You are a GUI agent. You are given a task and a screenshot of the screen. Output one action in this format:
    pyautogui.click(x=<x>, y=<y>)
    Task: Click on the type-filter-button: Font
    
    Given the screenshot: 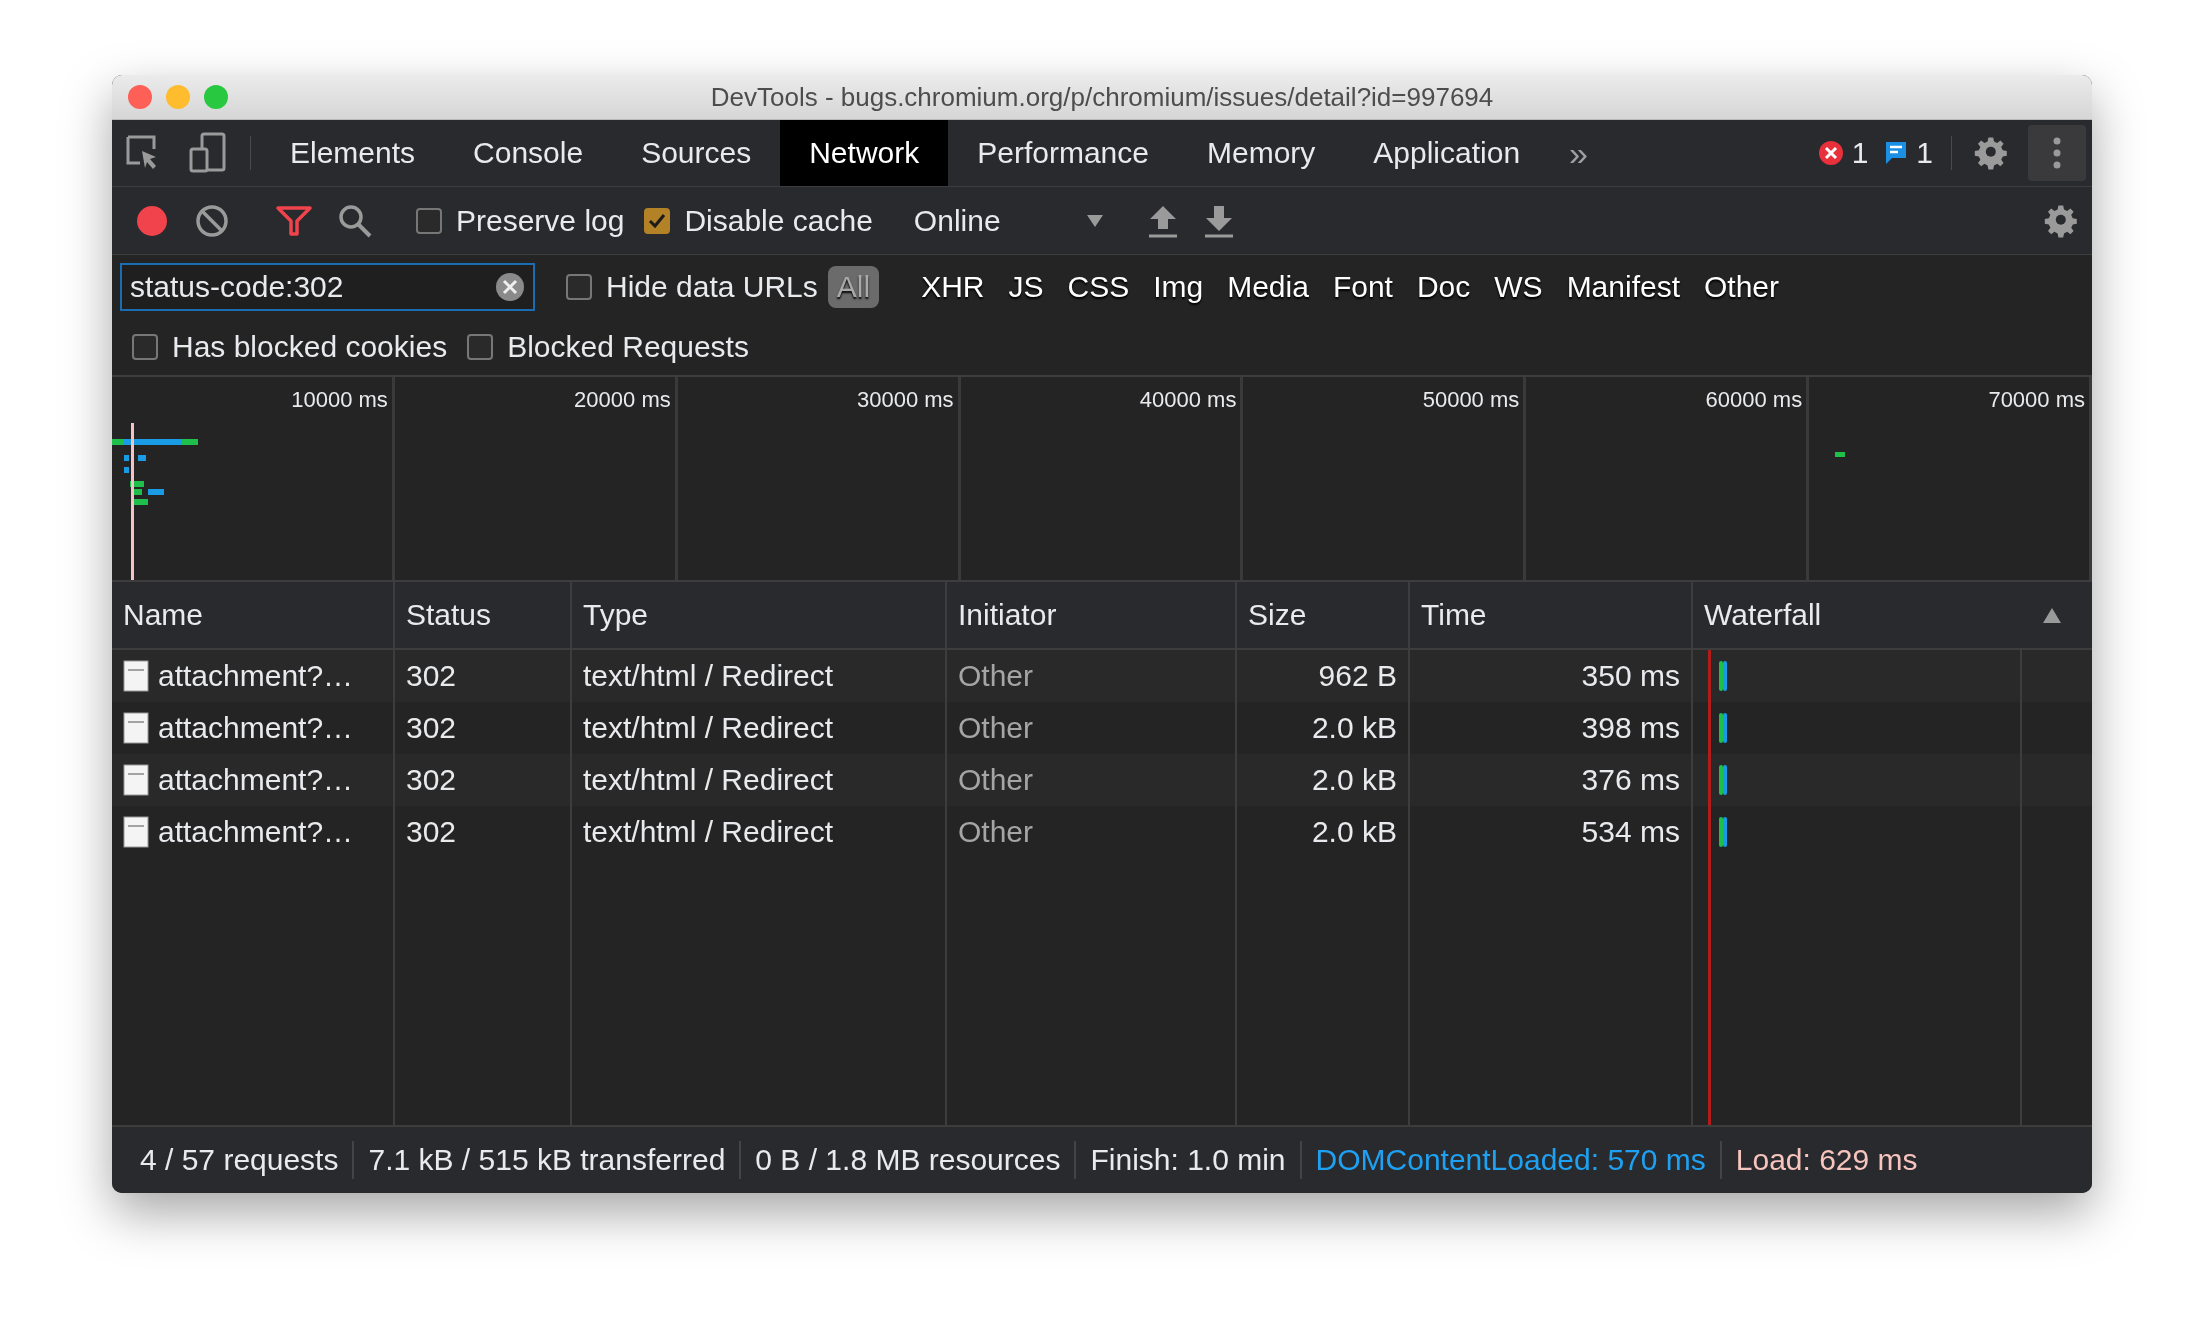 What is the action you would take?
    pyautogui.click(x=1362, y=286)
    